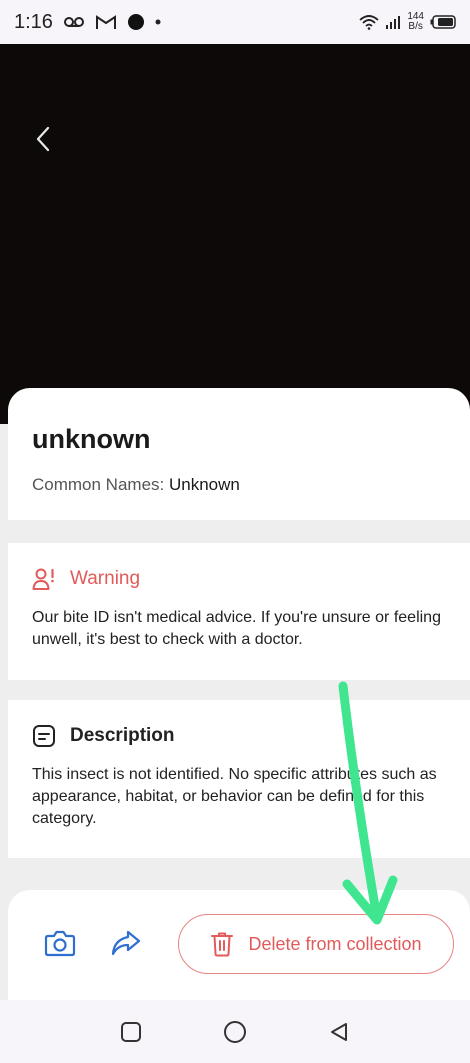 The height and width of the screenshot is (1063, 470). What do you see at coordinates (204, 484) in the screenshot?
I see `common-names-value: Unknown` at bounding box center [204, 484].